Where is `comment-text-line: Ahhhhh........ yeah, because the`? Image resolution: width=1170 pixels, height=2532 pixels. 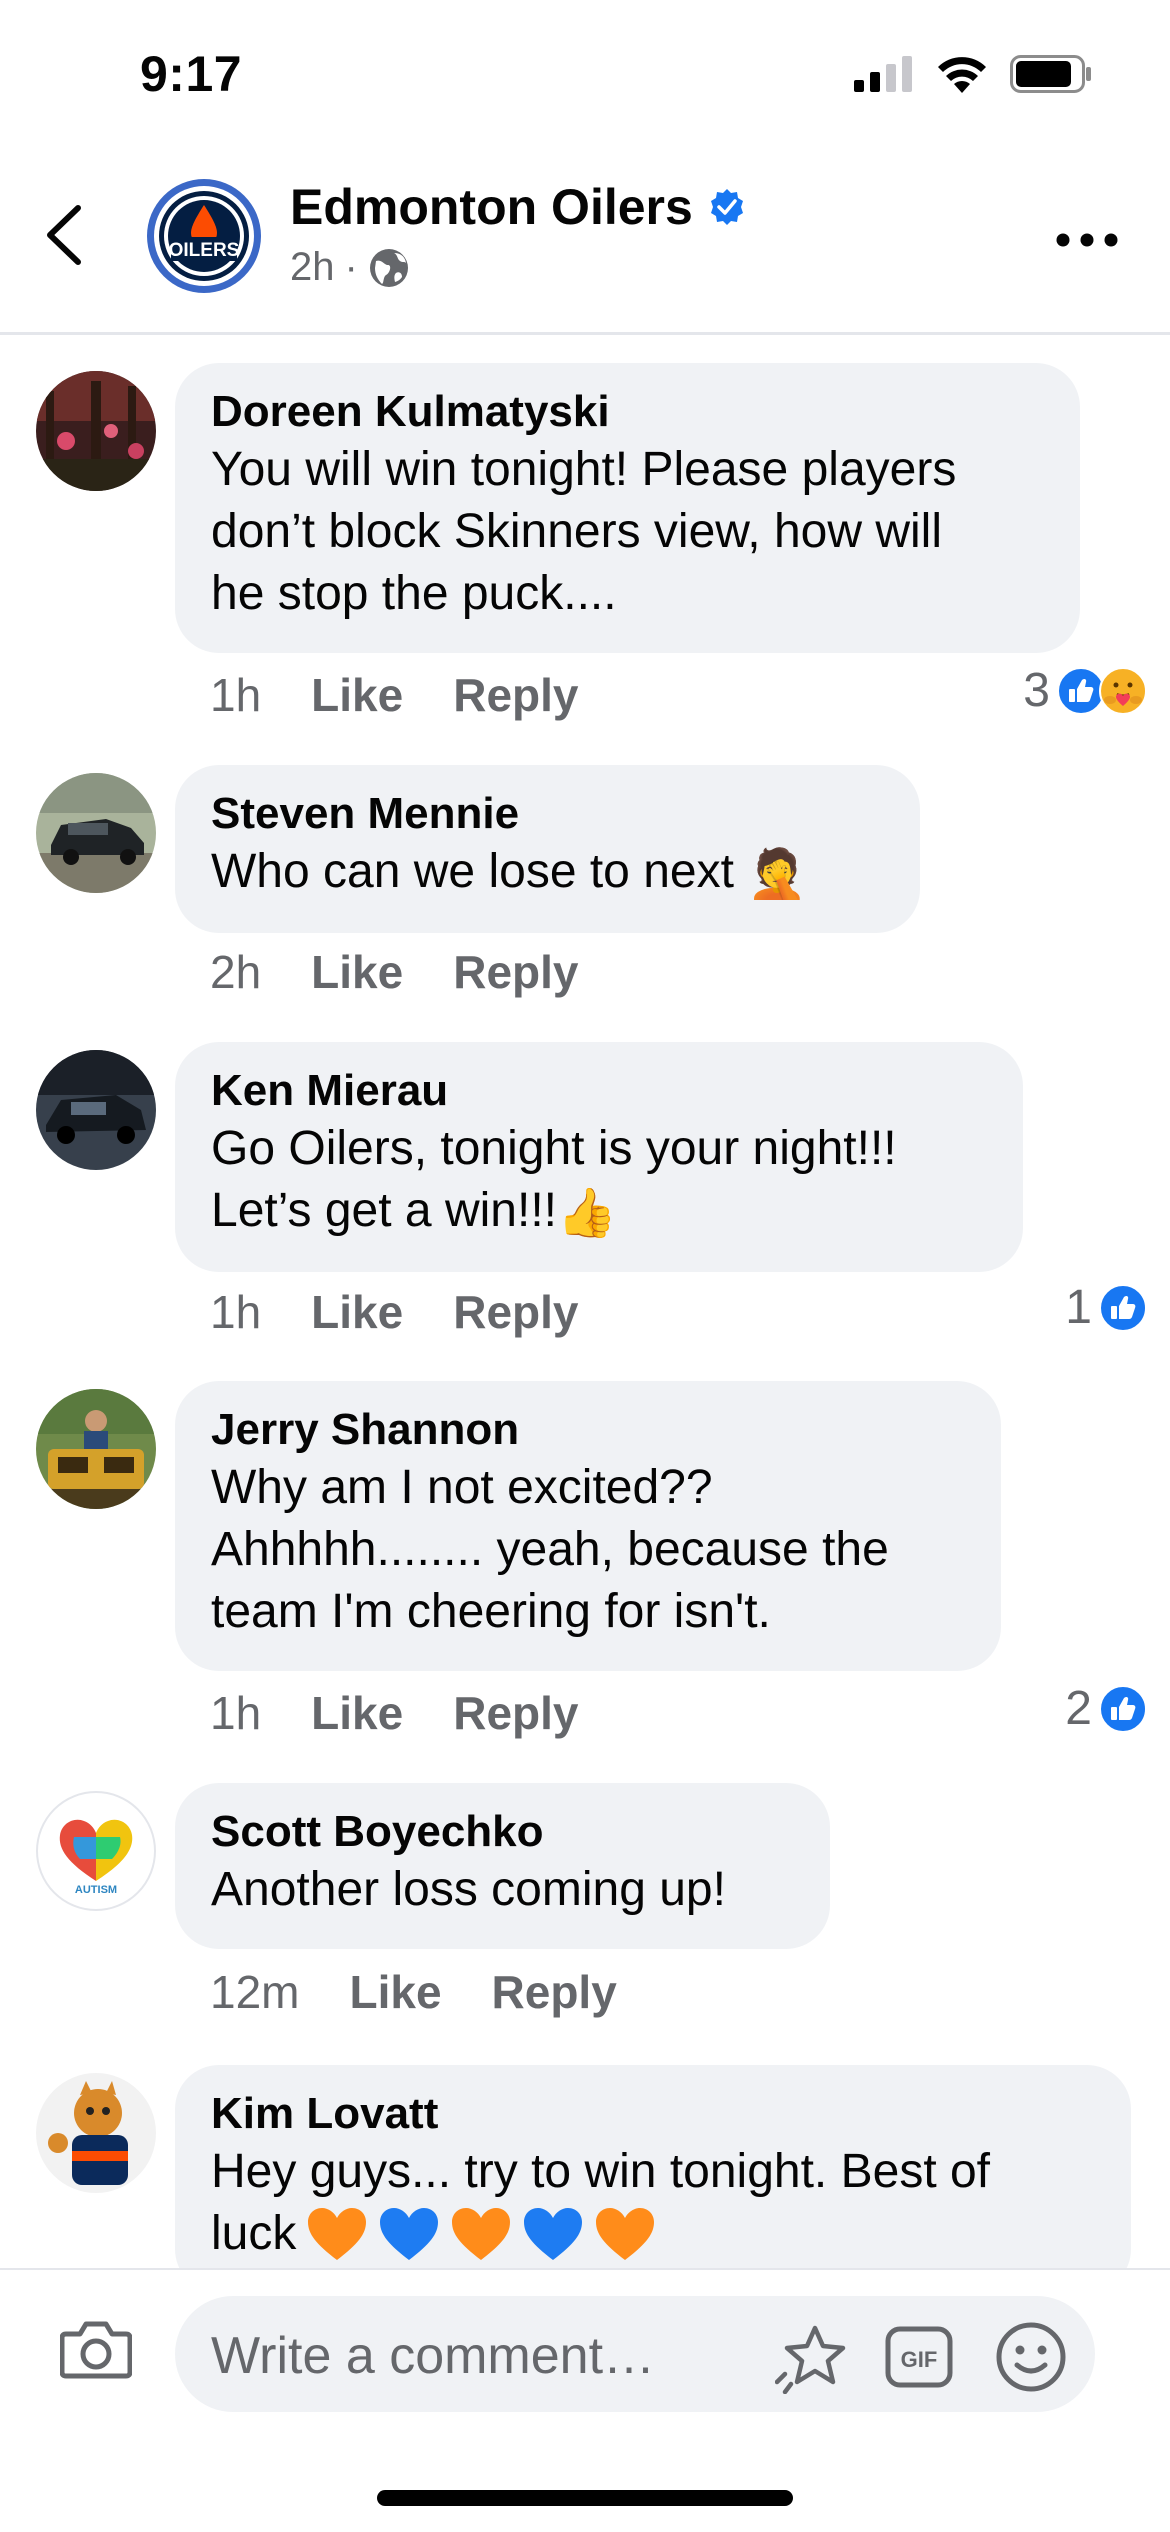
comment-text-line: Ahhhhh........ yeah, because the is located at coordinates (550, 1549).